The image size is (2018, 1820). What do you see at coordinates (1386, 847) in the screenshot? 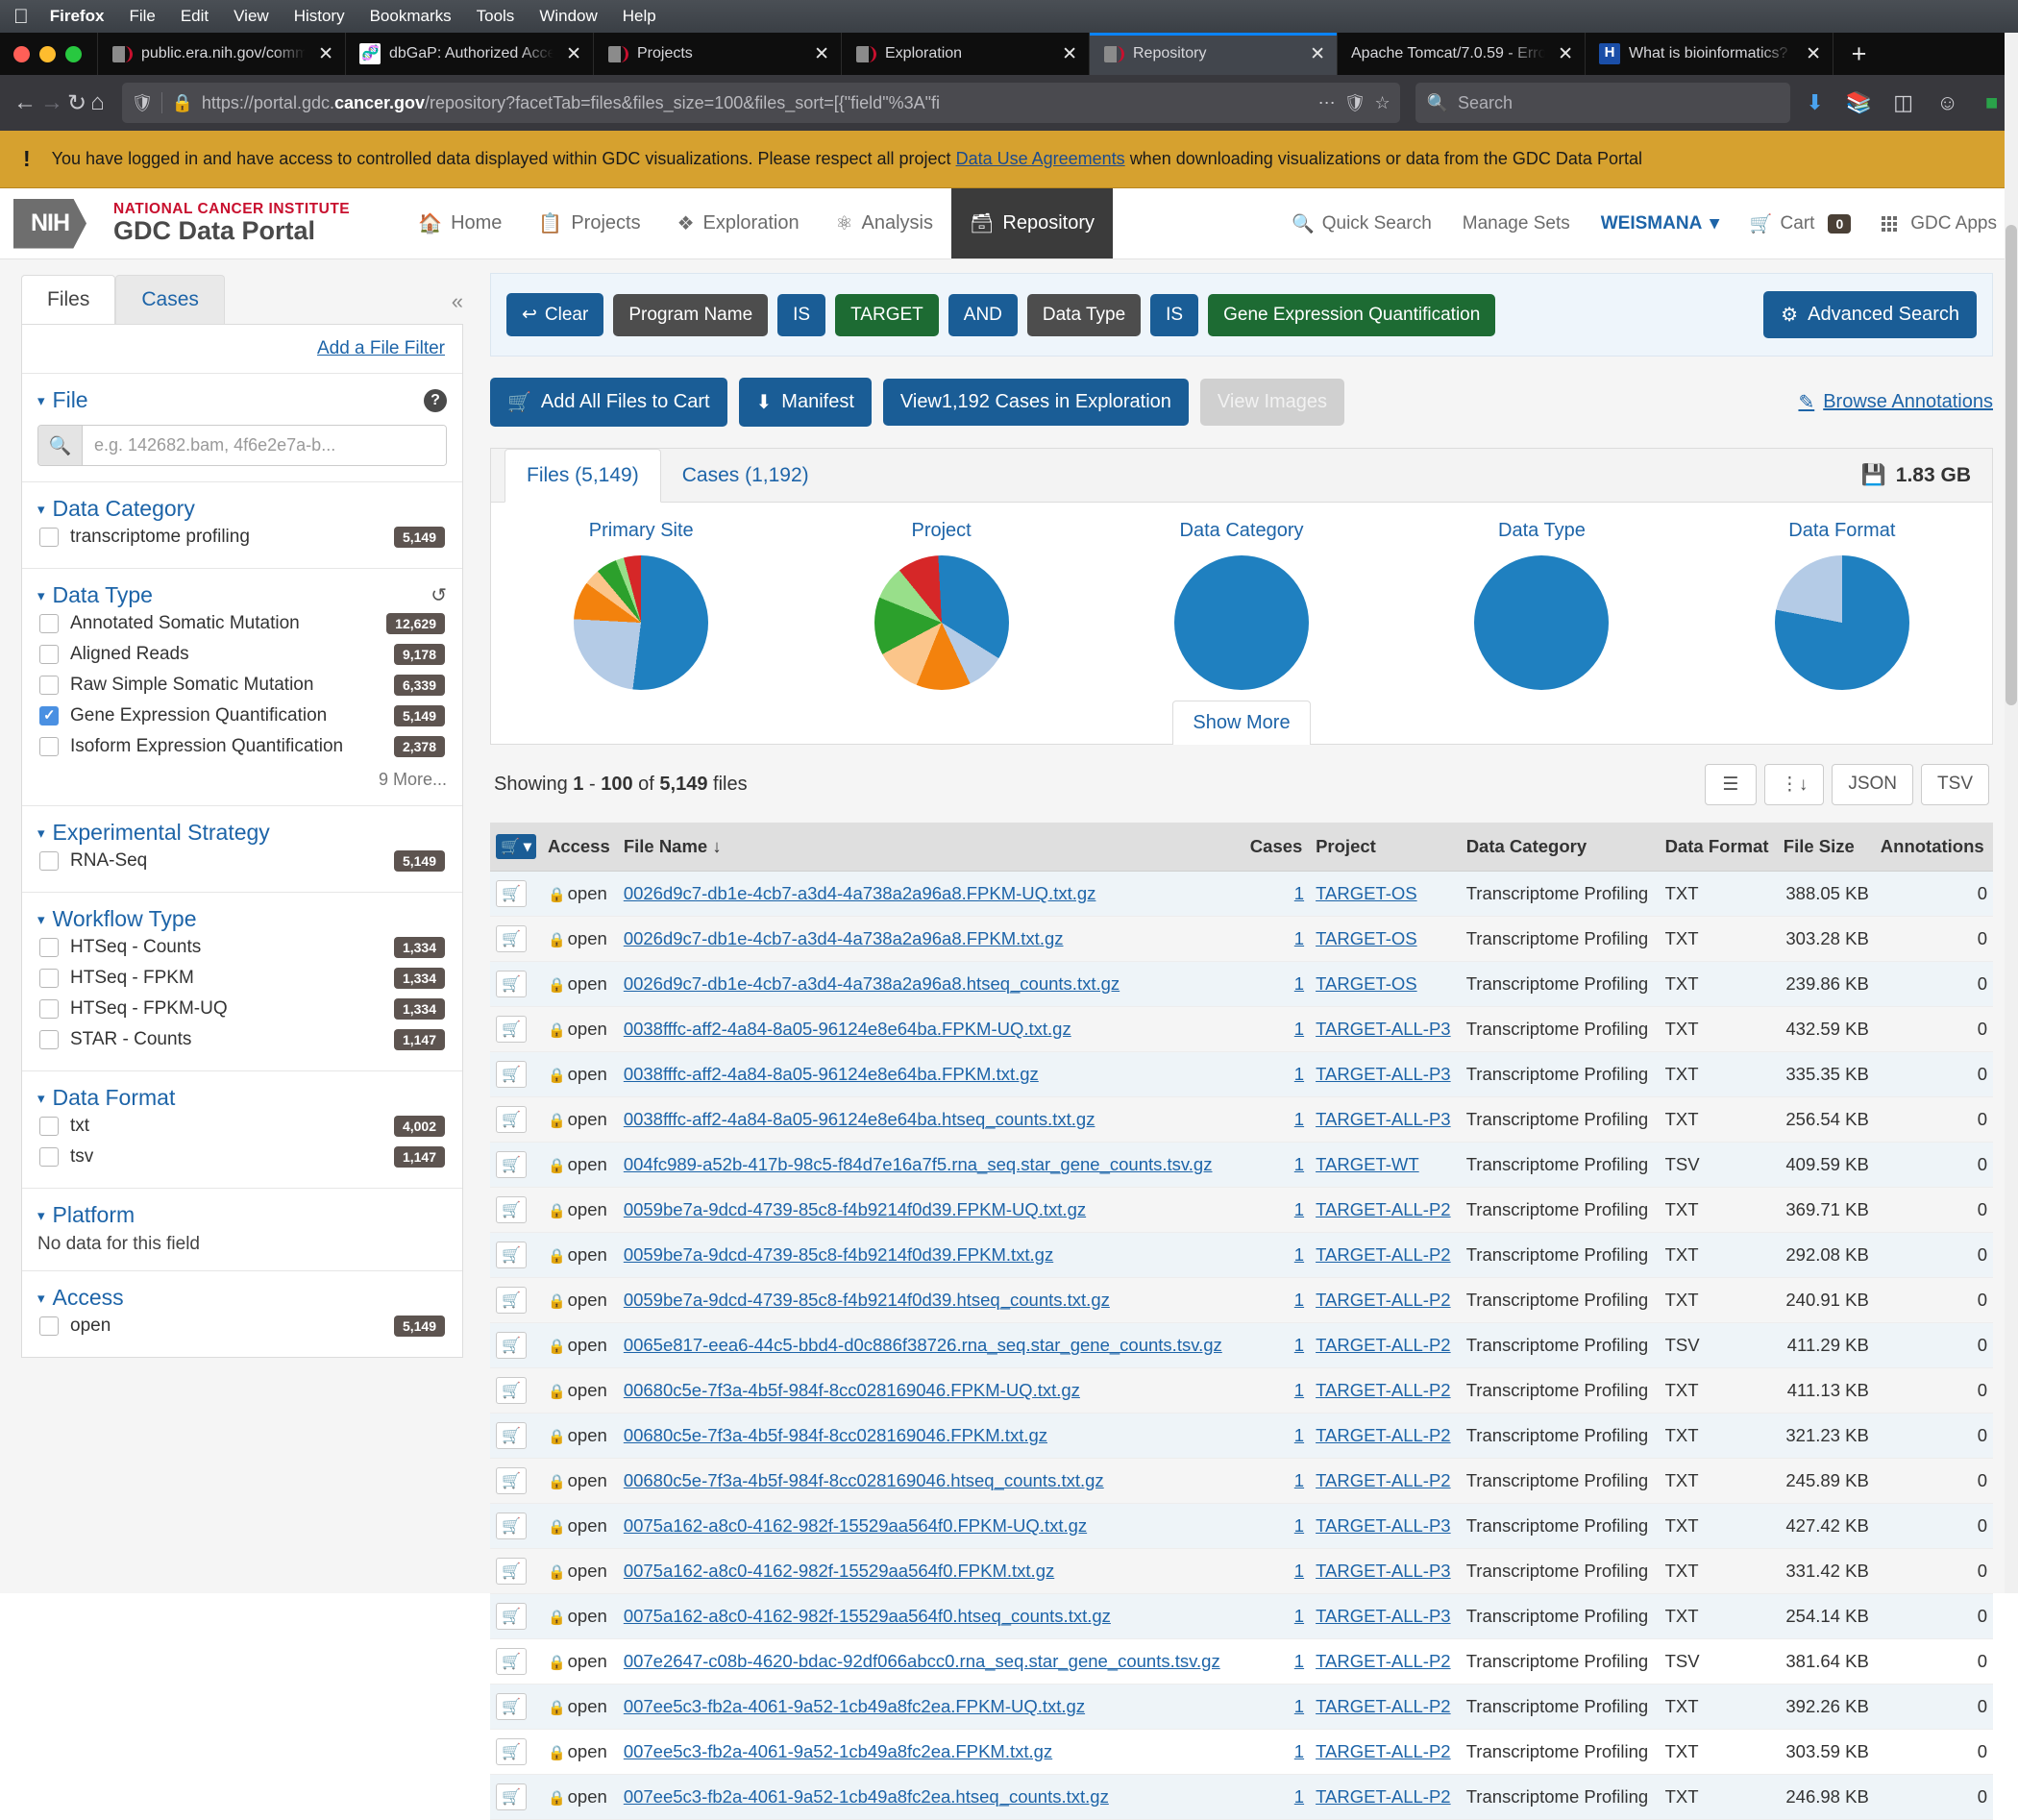
I see `column-project: Project` at bounding box center [1386, 847].